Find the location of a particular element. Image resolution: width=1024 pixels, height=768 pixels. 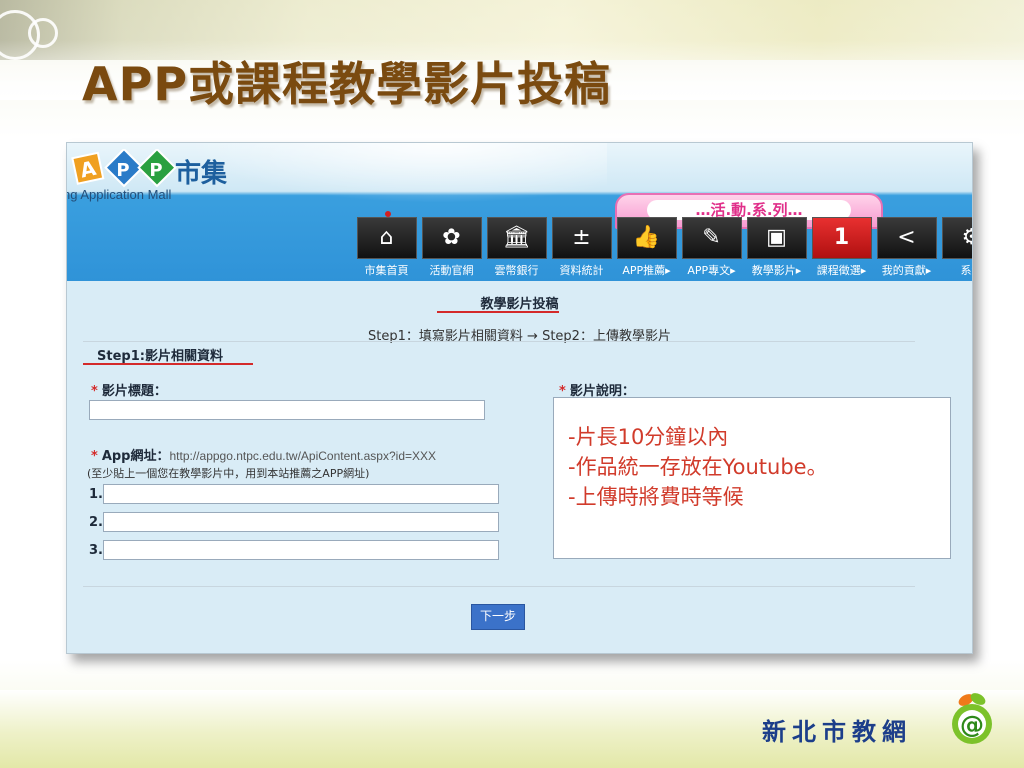

nav-item-label: 市集首頁 is located at coordinates (386, 270).